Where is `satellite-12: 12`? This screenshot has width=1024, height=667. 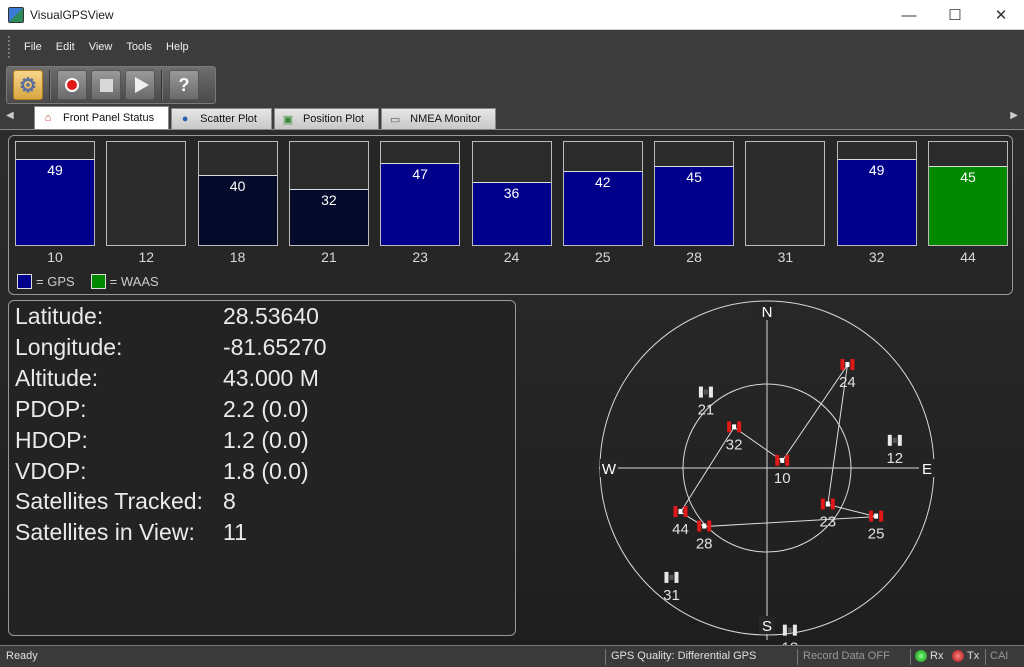
satellite-12: 12 is located at coordinates (894, 450).